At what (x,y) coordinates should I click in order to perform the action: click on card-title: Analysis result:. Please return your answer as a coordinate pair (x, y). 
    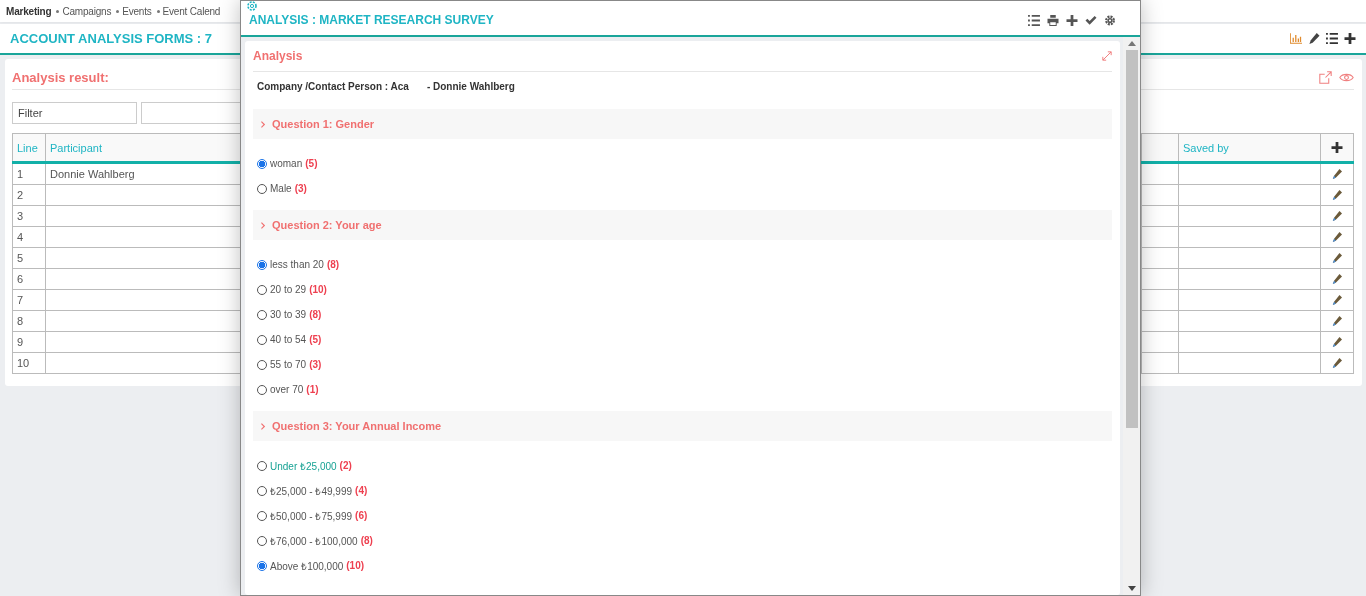
    Looking at the image, I should click on (60, 77).